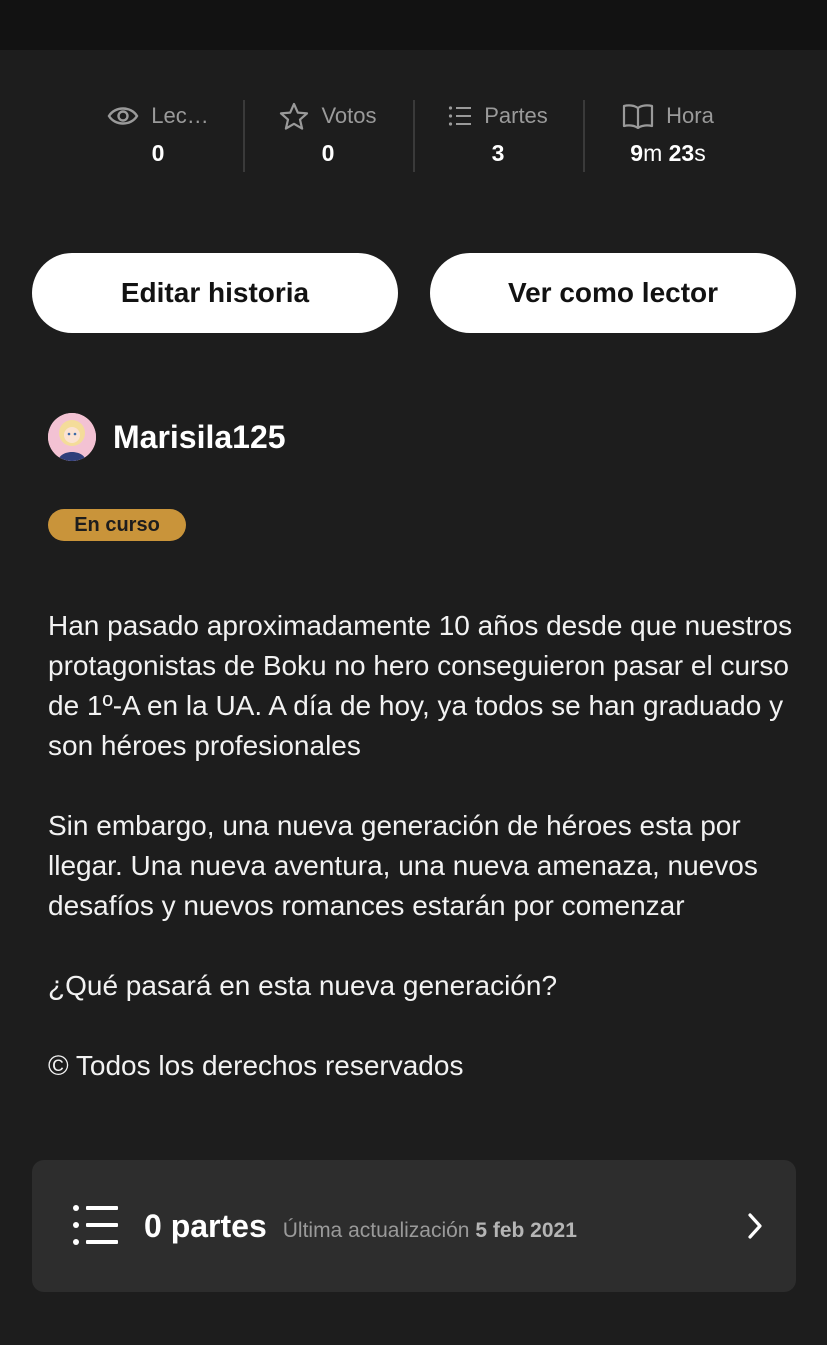 The image size is (827, 1345). I want to click on stat-parts-value: 3, so click(498, 153).